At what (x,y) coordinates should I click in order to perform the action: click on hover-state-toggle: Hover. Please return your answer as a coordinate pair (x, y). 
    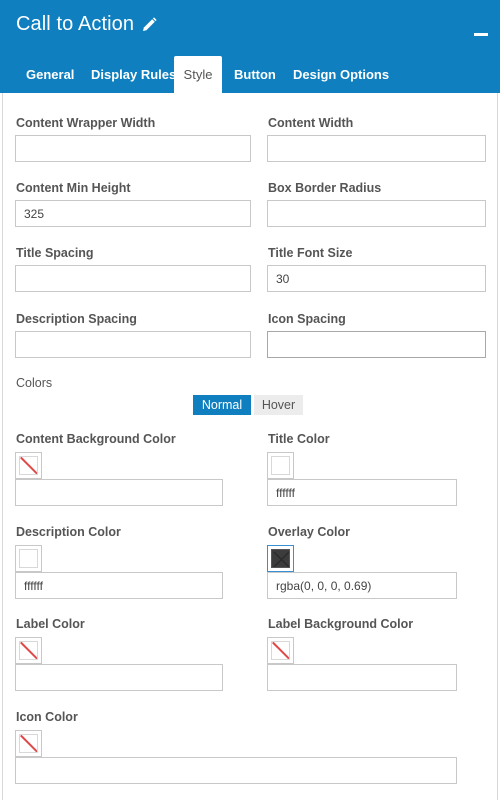
    Looking at the image, I should click on (278, 405).